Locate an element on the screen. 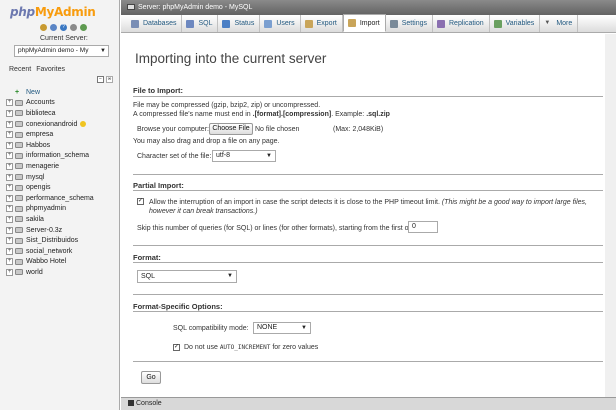 The image size is (616, 410). recent-tab: Recent is located at coordinates (20, 69).